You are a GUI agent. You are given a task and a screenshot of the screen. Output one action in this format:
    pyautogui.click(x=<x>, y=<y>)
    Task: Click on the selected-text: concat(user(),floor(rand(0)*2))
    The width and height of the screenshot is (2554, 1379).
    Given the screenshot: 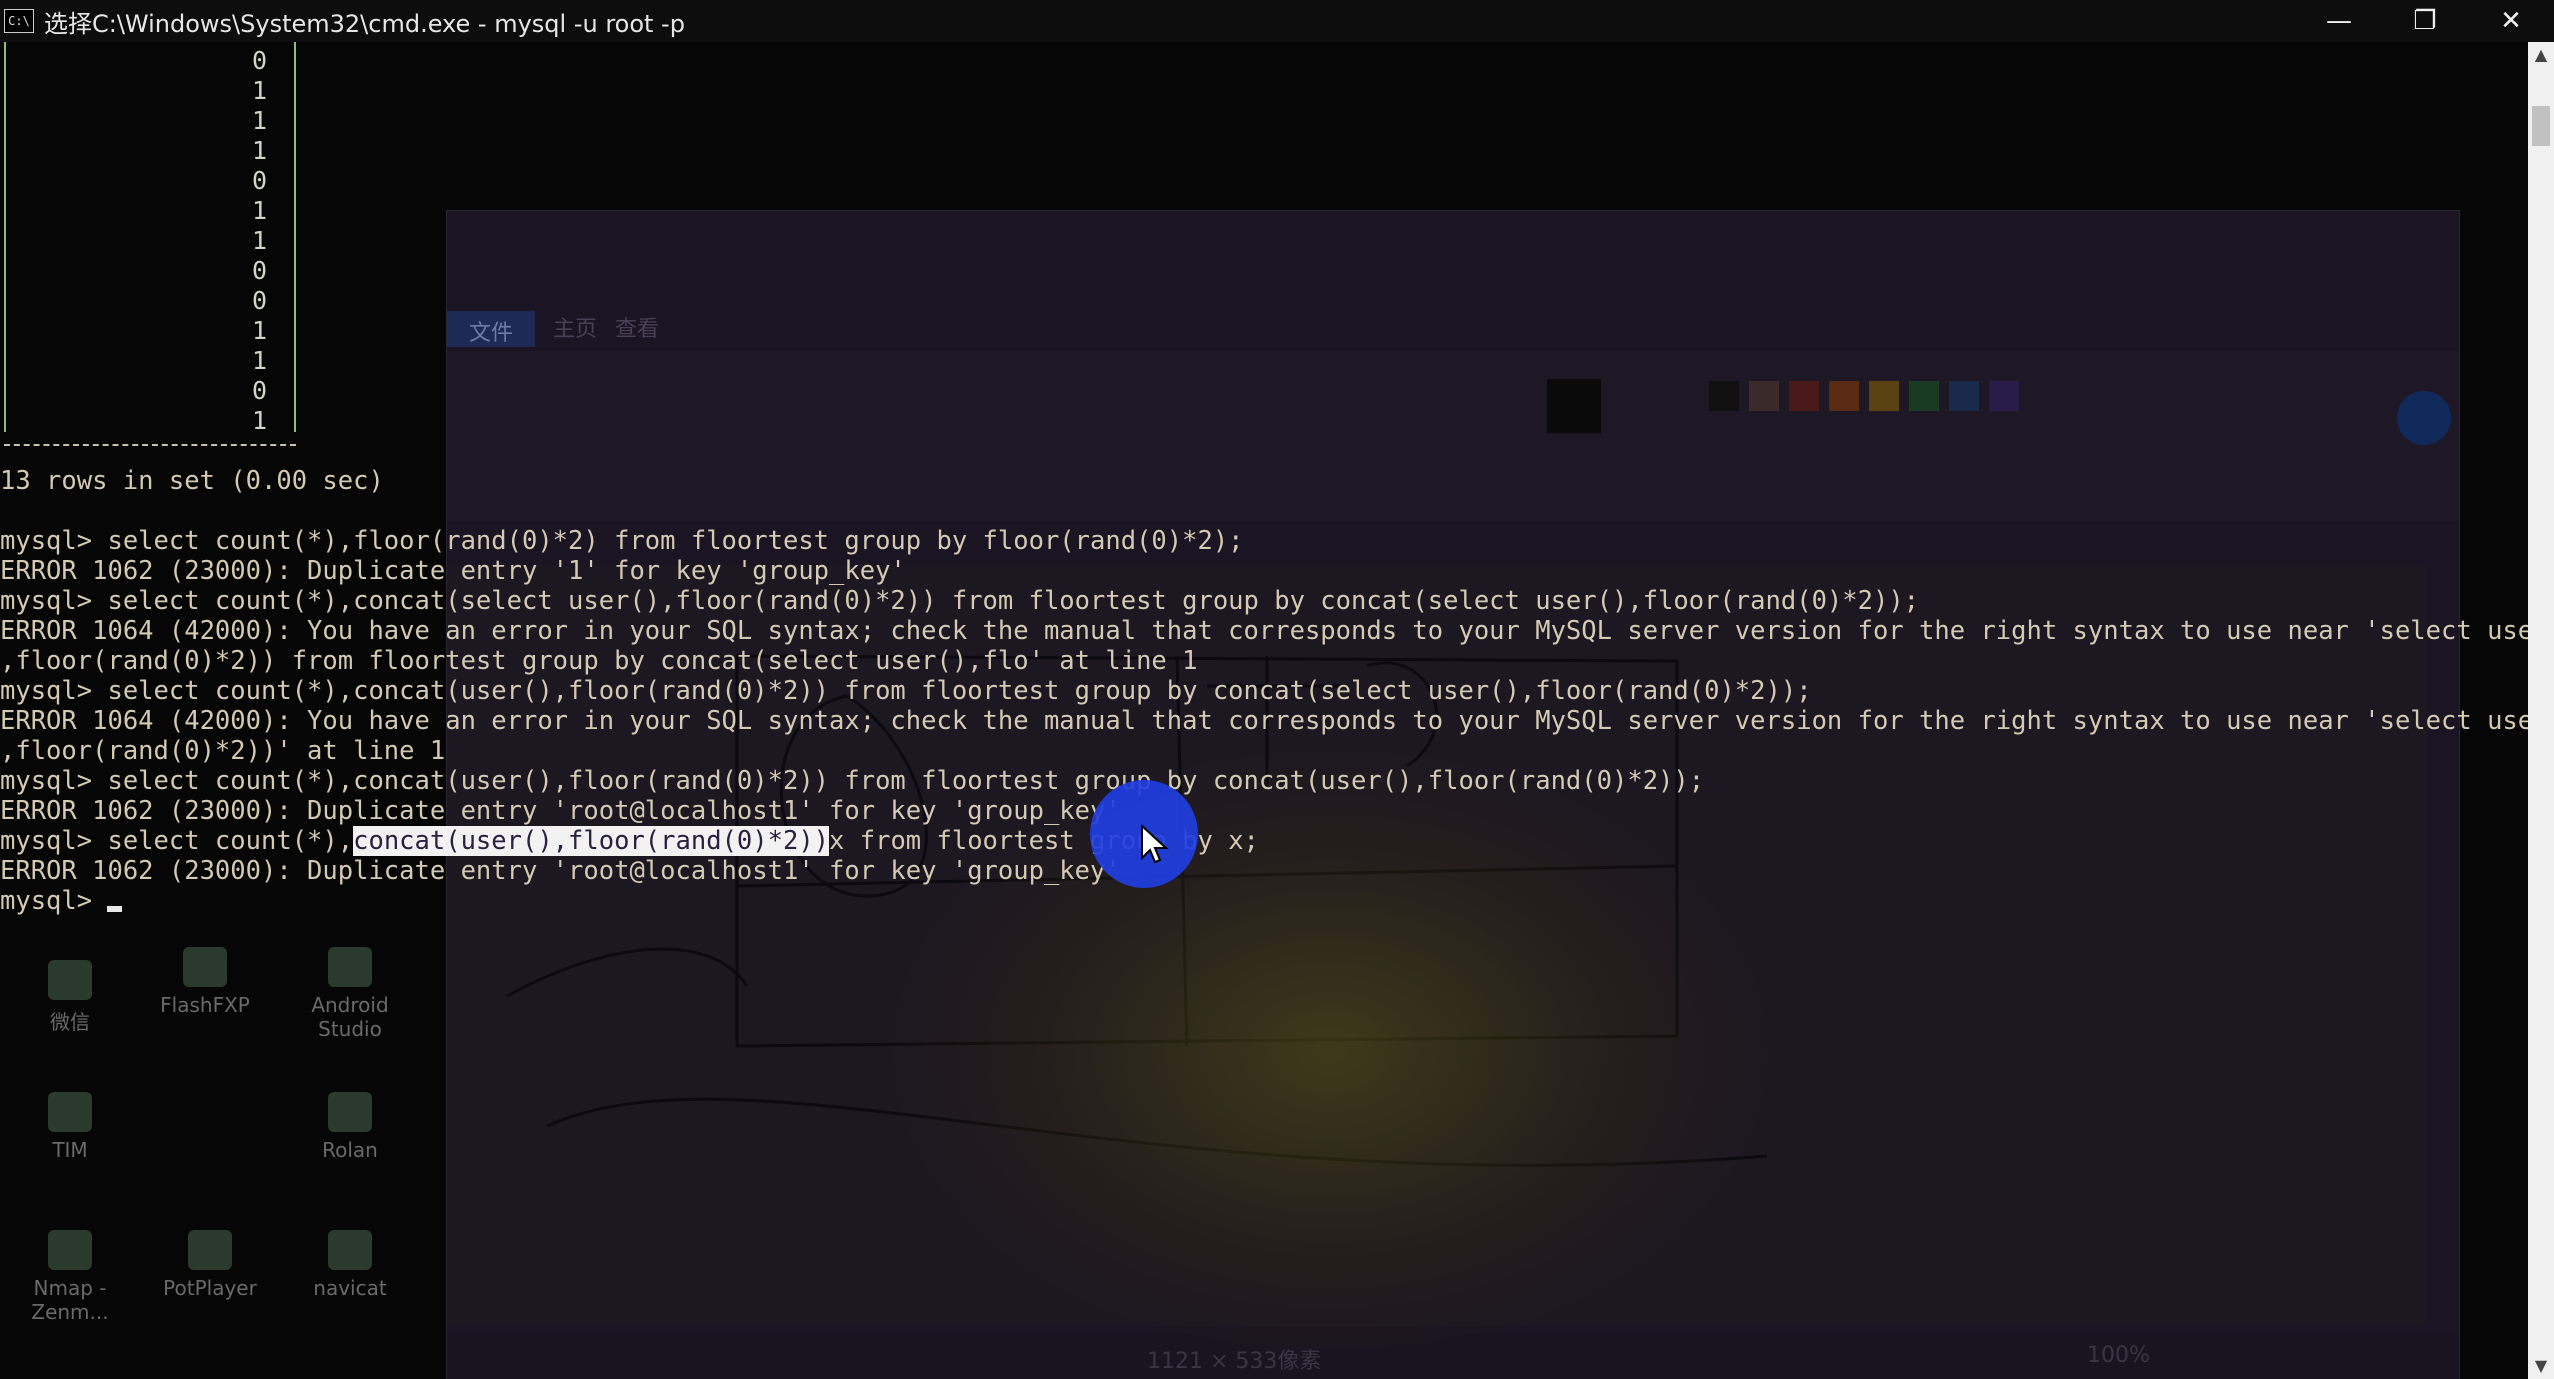 What is the action you would take?
    pyautogui.click(x=591, y=841)
    